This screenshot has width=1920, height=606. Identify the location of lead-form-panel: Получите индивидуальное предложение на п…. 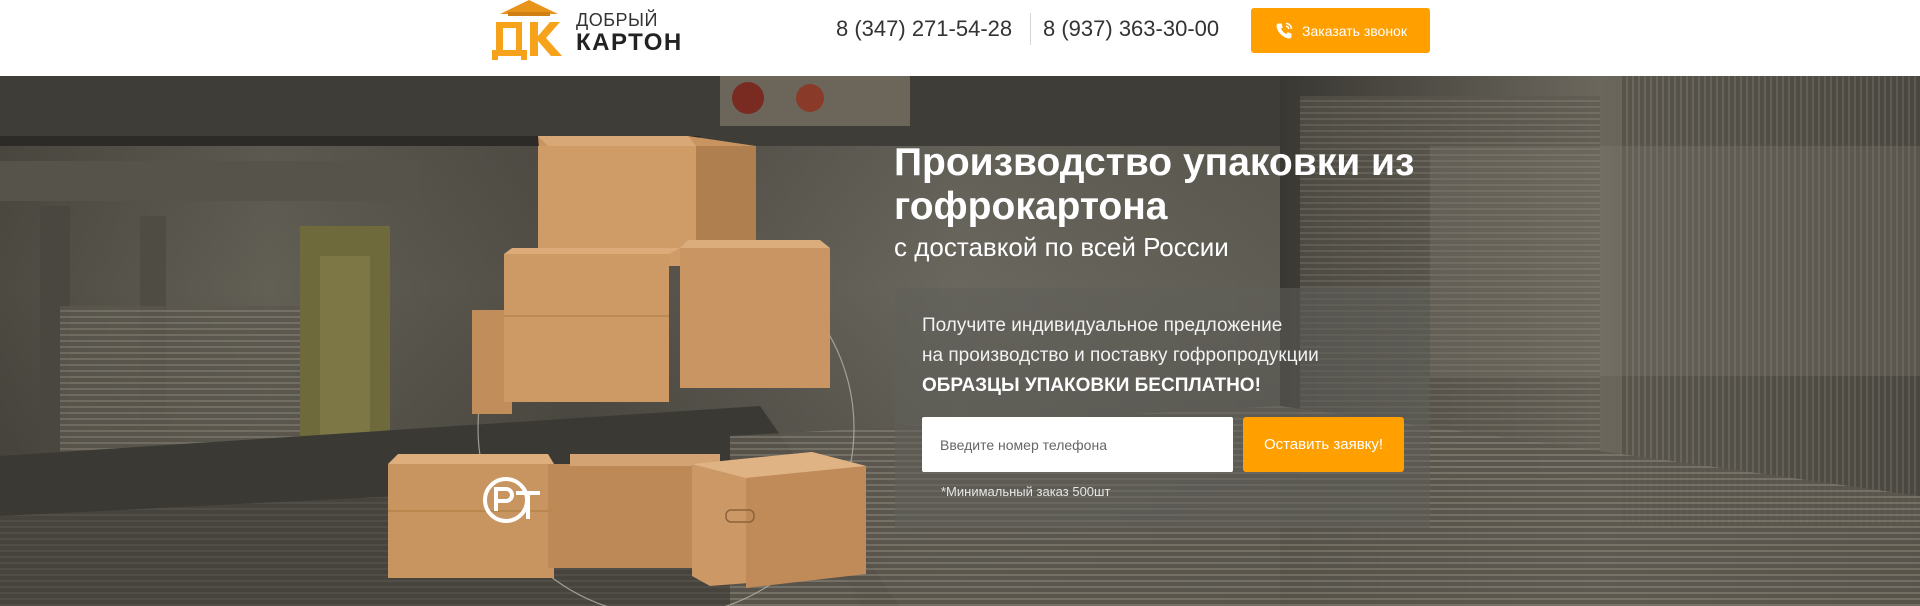
(1162, 408).